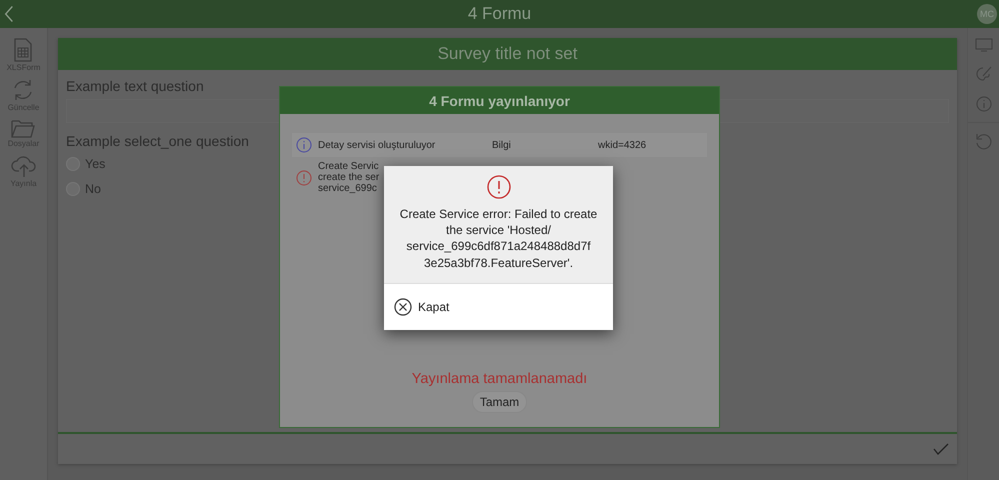 This screenshot has width=999, height=480. Describe the element at coordinates (498, 238) in the screenshot. I see `error-message: Create Service error: Failed to create the service 'Hosted/ service_699c6df871a248488d8d7f 3e25a3bf78.FeatureServer'.` at that location.